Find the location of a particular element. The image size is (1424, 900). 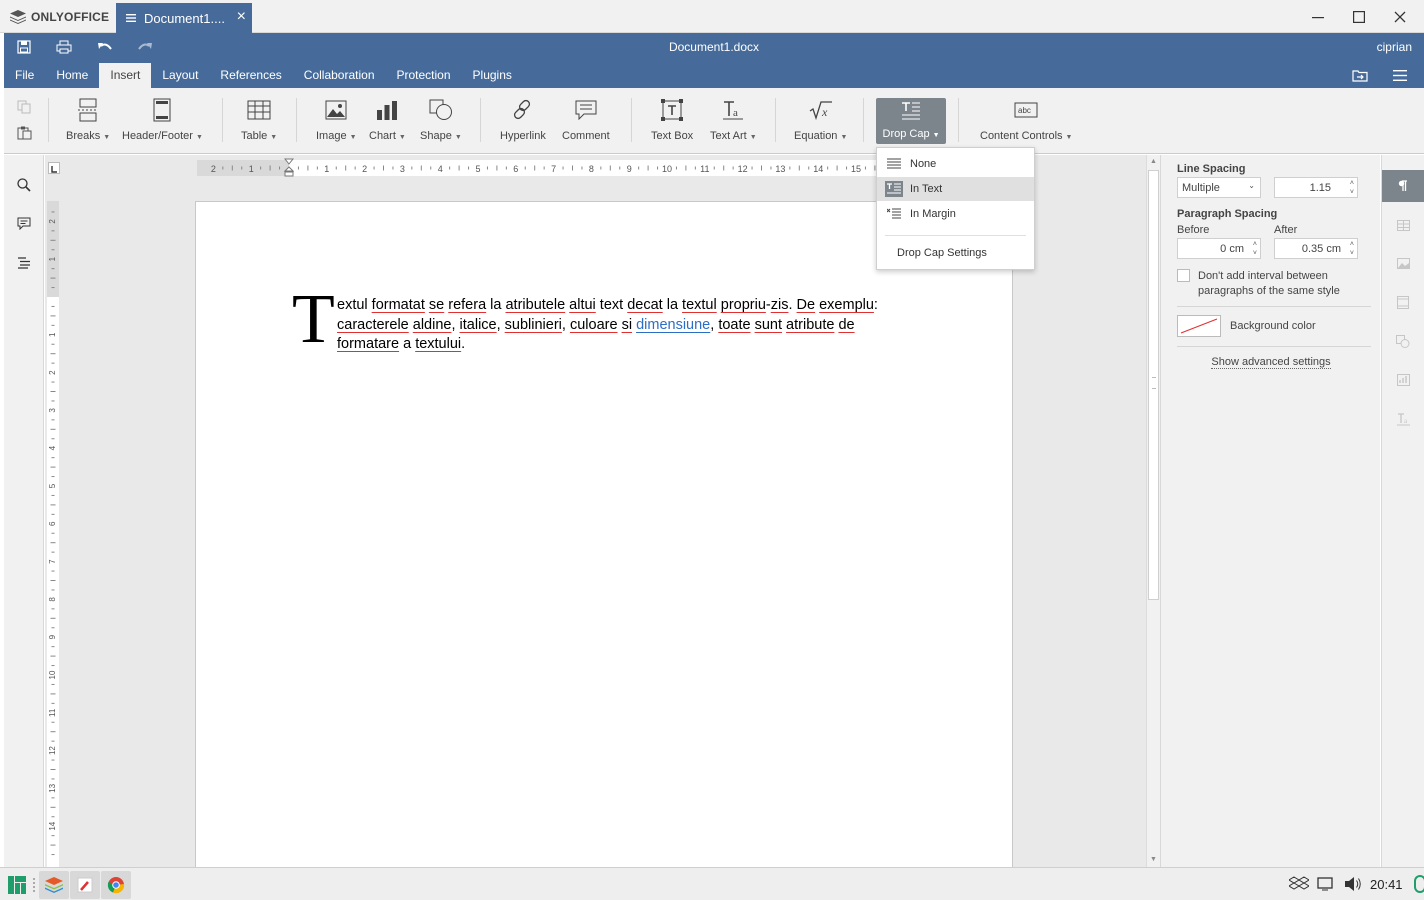

search-icon is located at coordinates (24, 185).